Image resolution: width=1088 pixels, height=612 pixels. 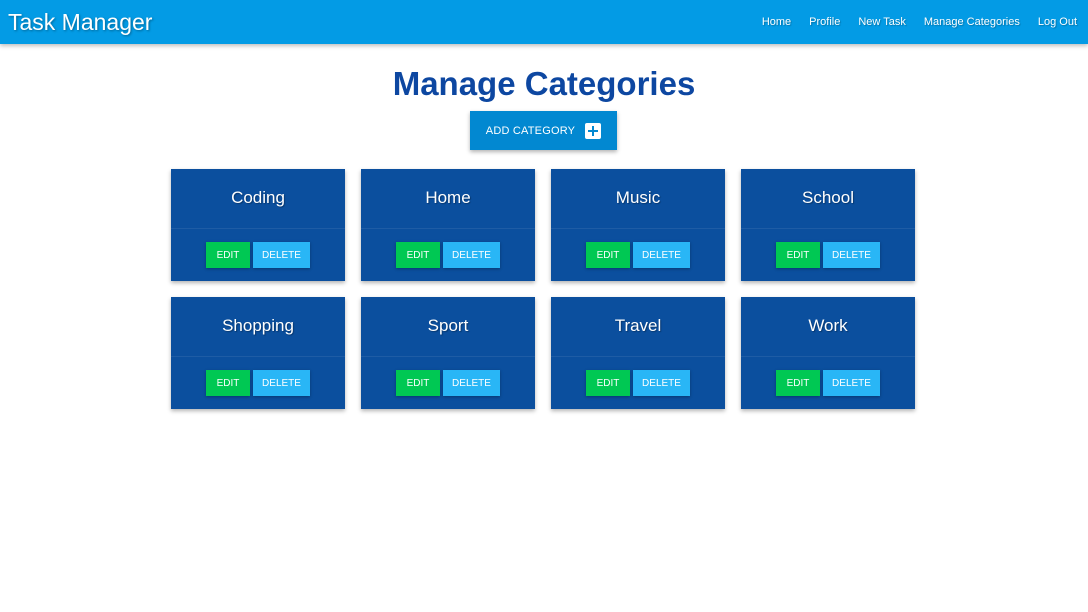 I want to click on category-card: Music EDIT DELETE, so click(x=638, y=225).